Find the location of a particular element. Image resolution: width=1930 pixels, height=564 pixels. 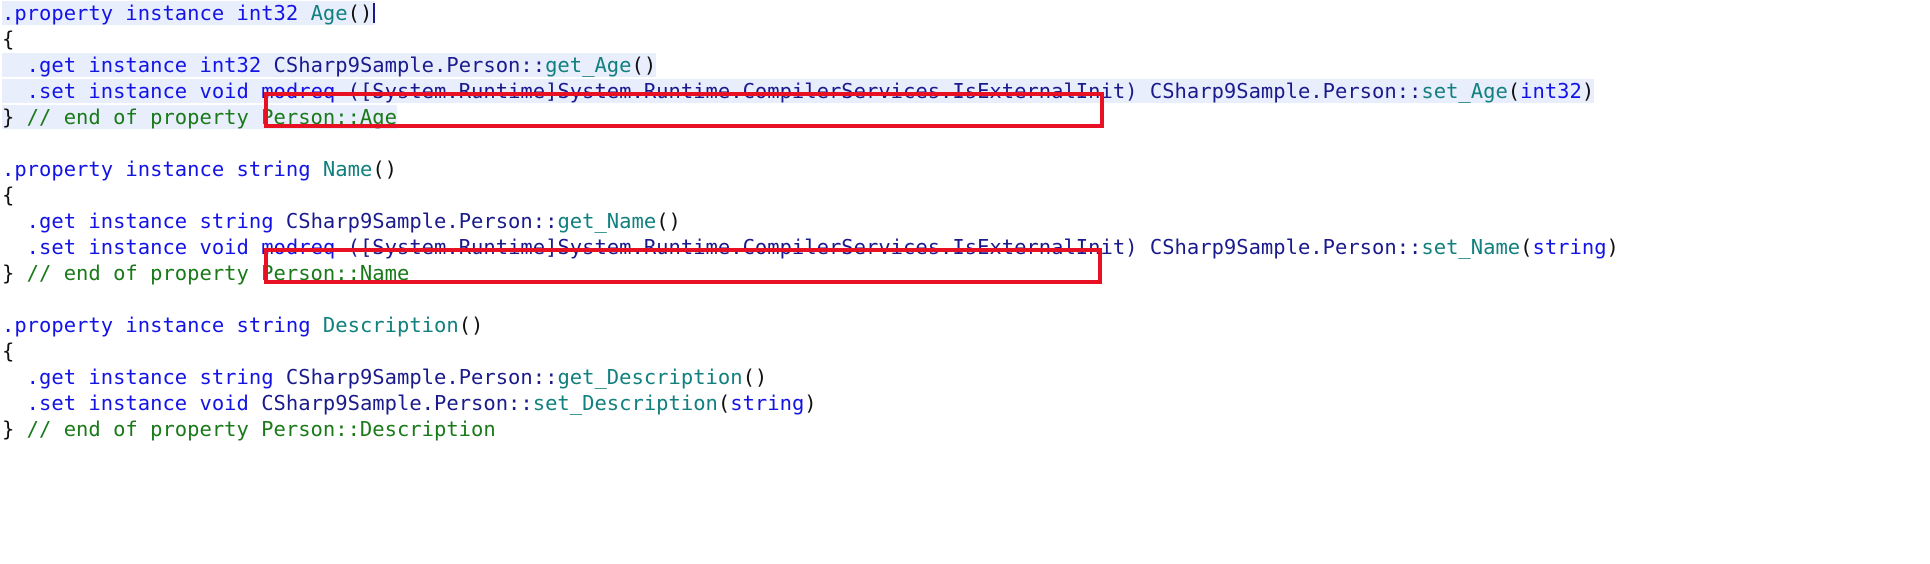

text-caret is located at coordinates (374, 13).